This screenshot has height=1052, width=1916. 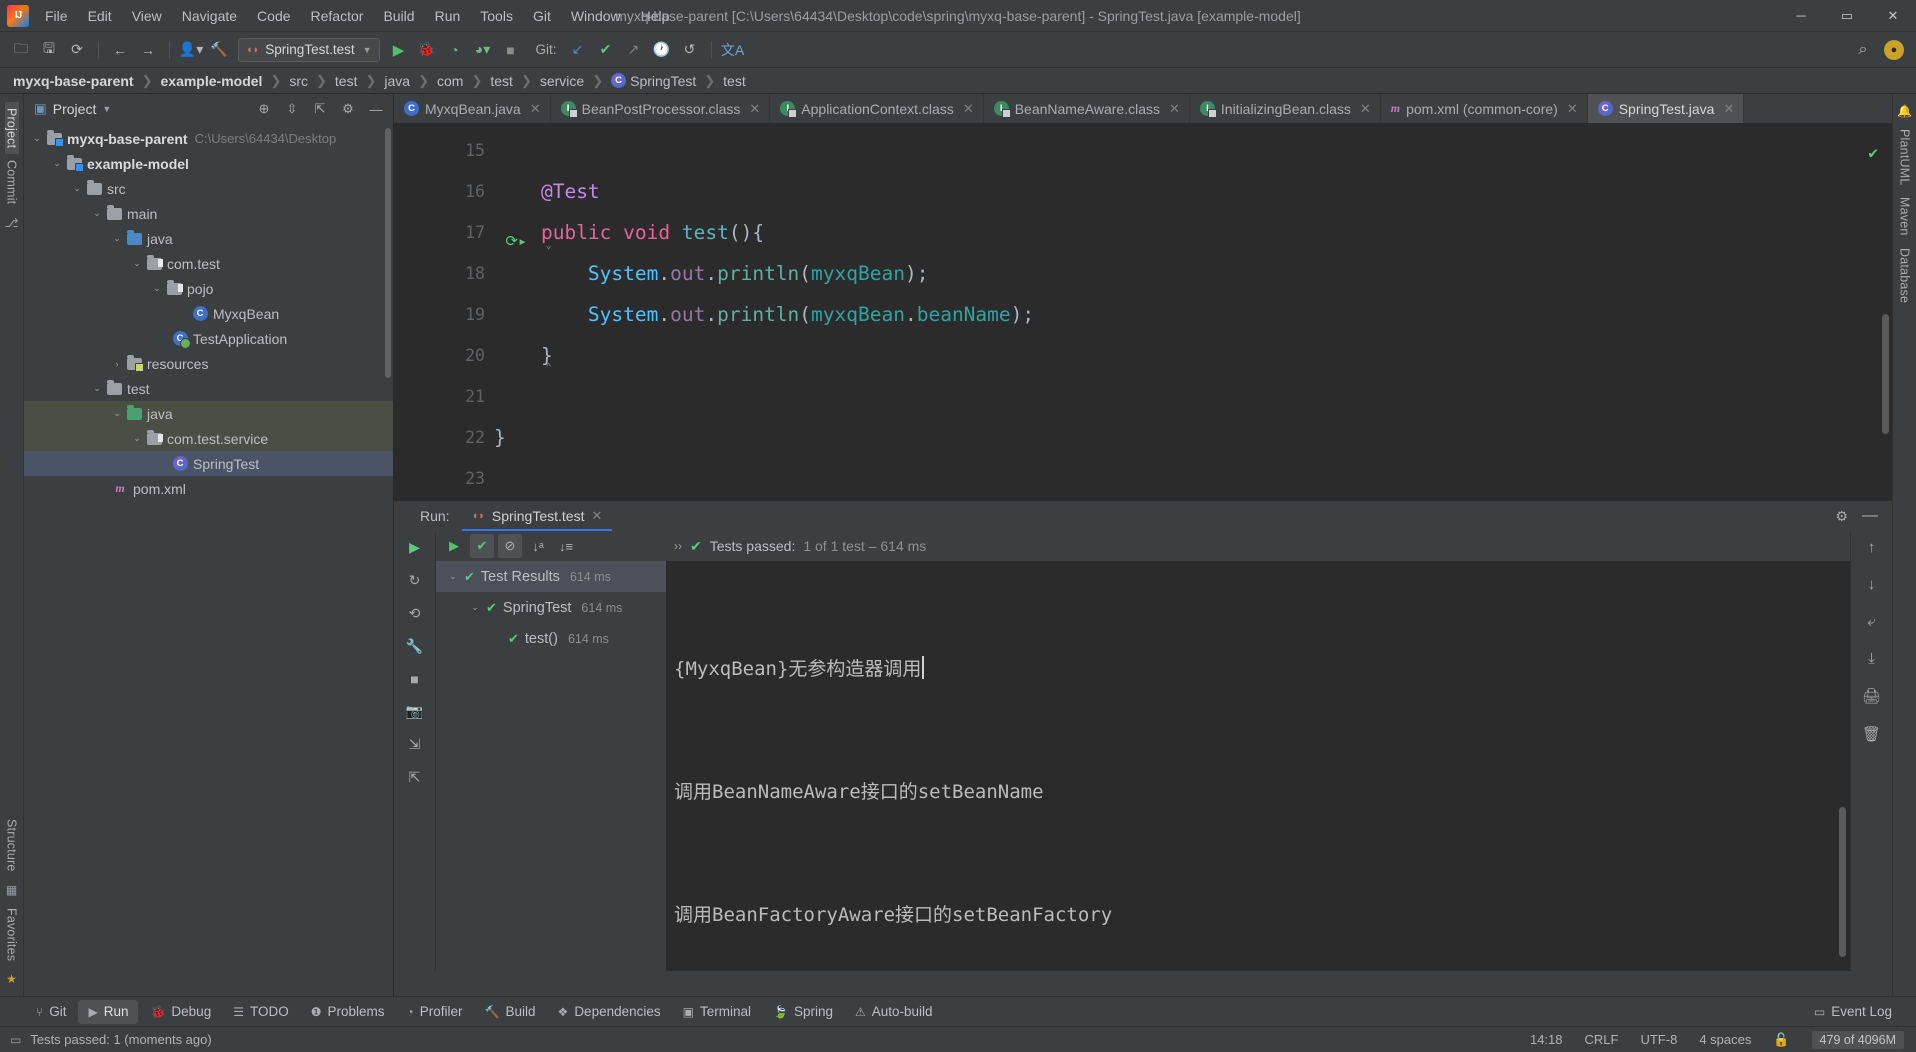 What do you see at coordinates (414, 646) in the screenshot?
I see `wrench-settings-icon: 🔧` at bounding box center [414, 646].